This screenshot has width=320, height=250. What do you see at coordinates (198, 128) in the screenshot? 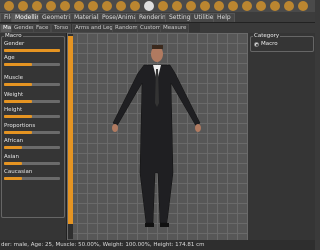
I see `right-hand` at bounding box center [198, 128].